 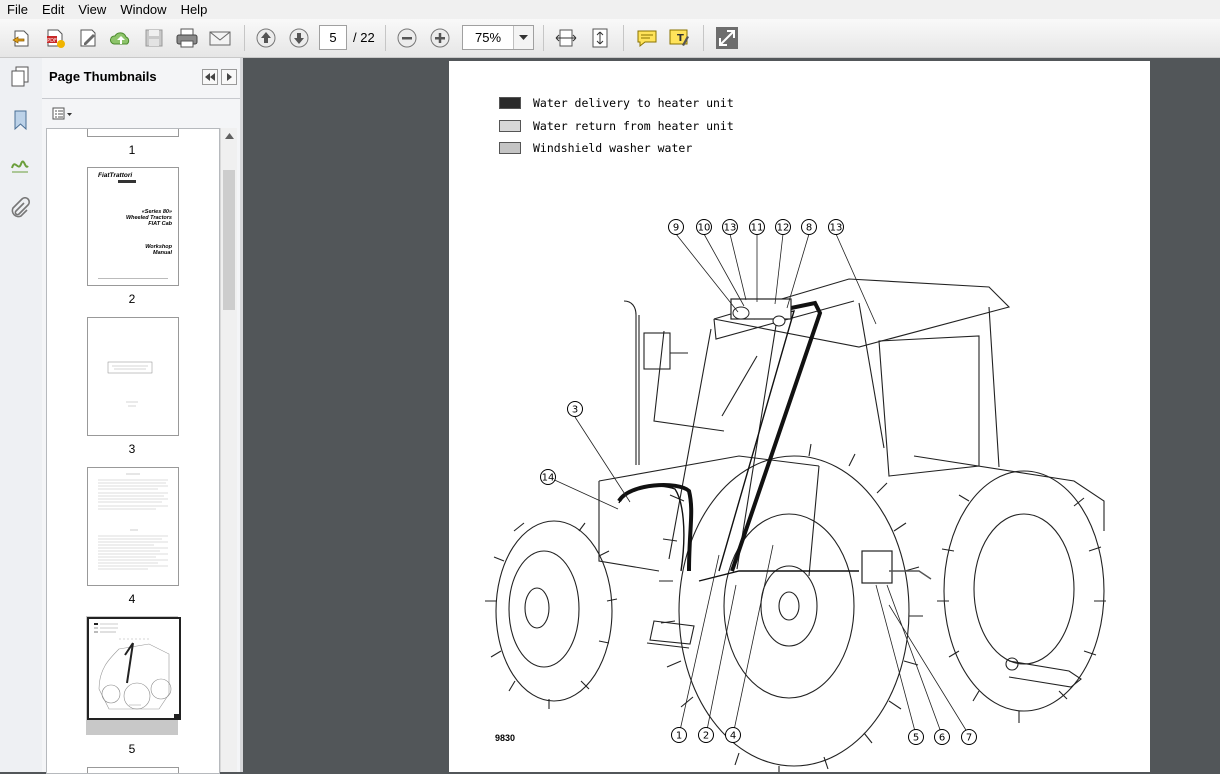 I want to click on menu-view: View, so click(x=92, y=9).